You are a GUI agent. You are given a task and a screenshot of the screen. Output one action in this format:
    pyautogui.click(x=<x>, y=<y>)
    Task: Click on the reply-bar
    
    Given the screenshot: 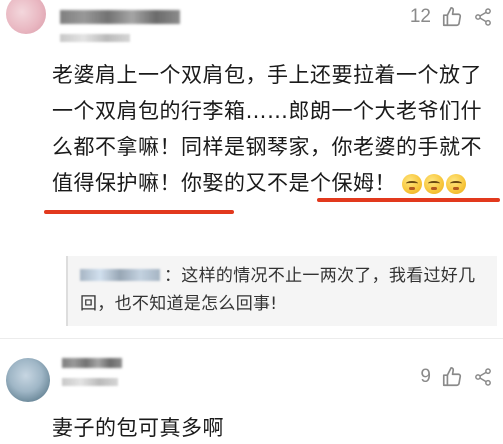 What is the action you would take?
    pyautogui.click(x=67, y=291)
    